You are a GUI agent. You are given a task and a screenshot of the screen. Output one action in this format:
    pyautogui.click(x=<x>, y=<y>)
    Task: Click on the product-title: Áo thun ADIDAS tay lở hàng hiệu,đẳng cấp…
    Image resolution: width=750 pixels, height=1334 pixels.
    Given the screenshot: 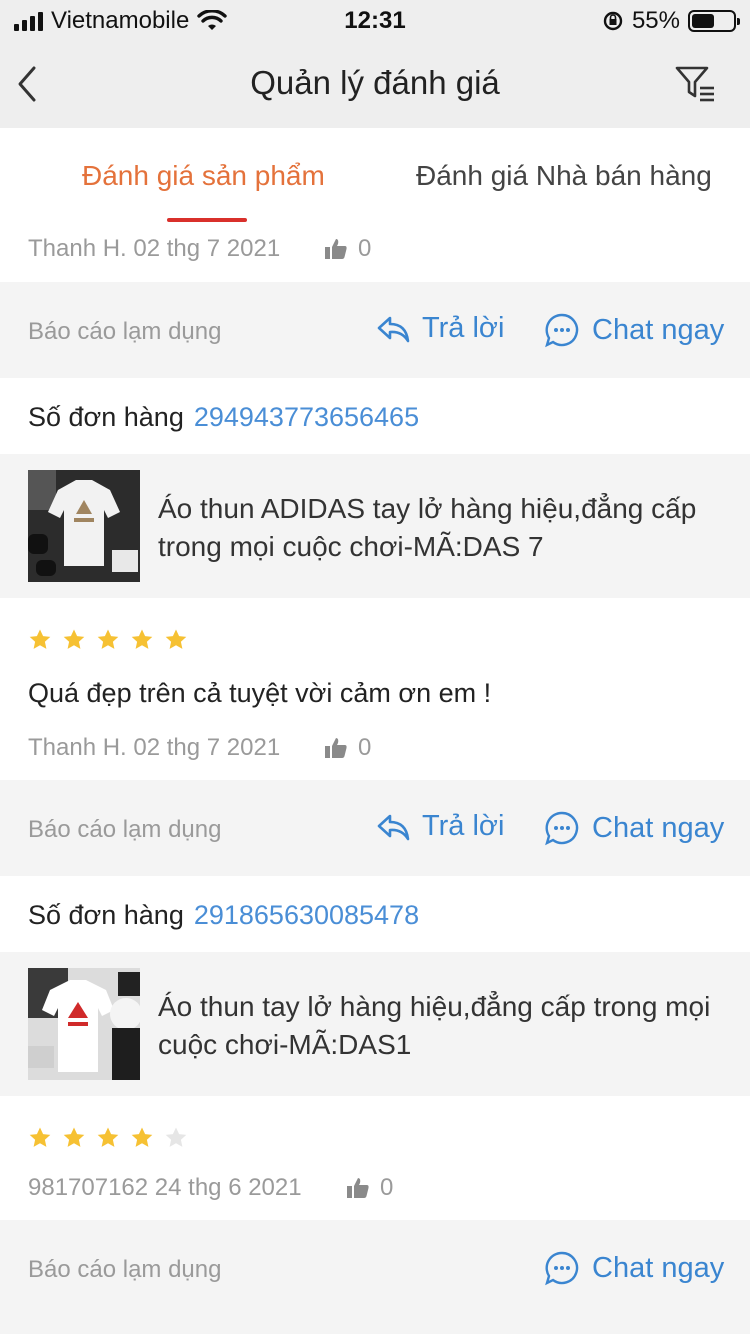 What is the action you would take?
    pyautogui.click(x=443, y=528)
    